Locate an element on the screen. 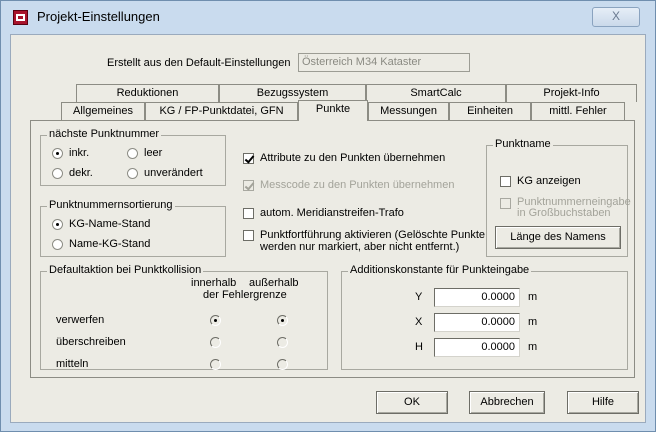  app-icon is located at coordinates (20, 17).